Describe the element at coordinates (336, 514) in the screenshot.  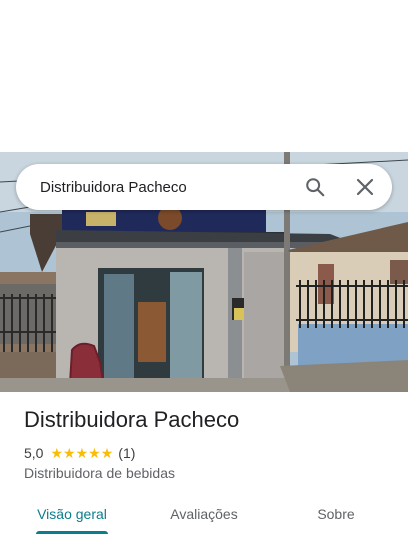
I see `tab-about: Sobre` at that location.